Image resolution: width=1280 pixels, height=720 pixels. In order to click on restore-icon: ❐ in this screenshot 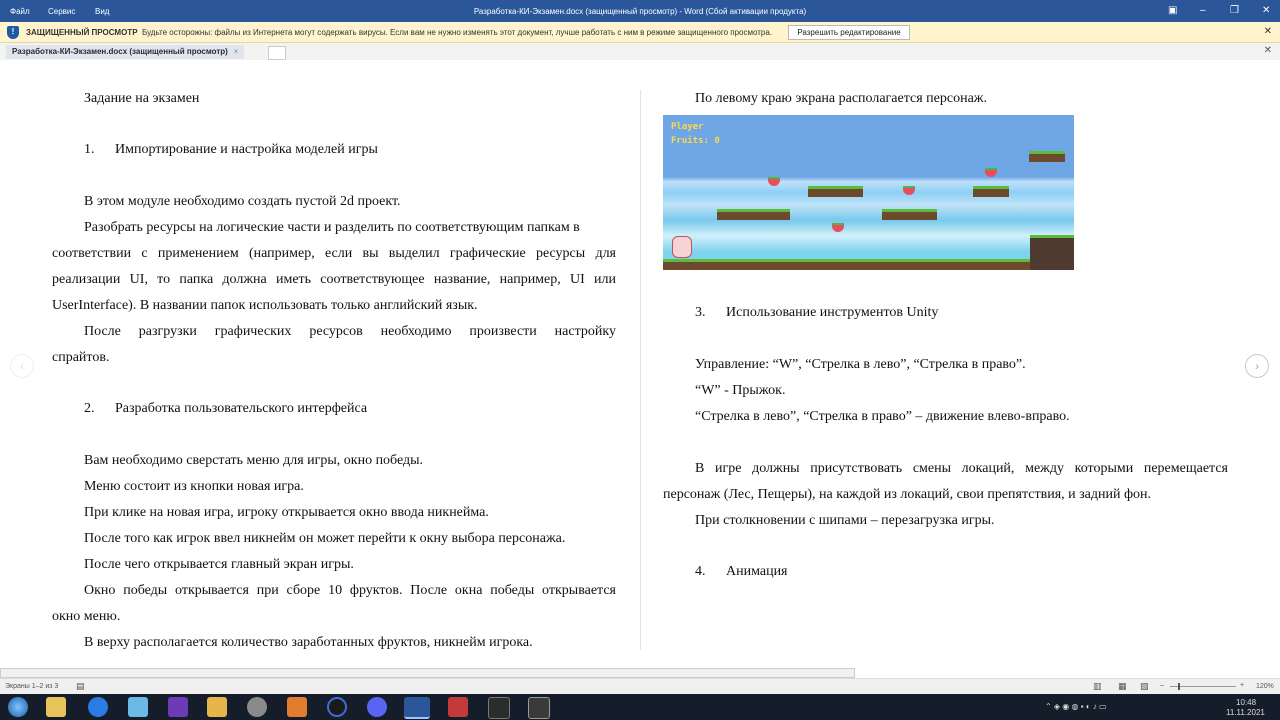, I will do `click(1234, 10)`.